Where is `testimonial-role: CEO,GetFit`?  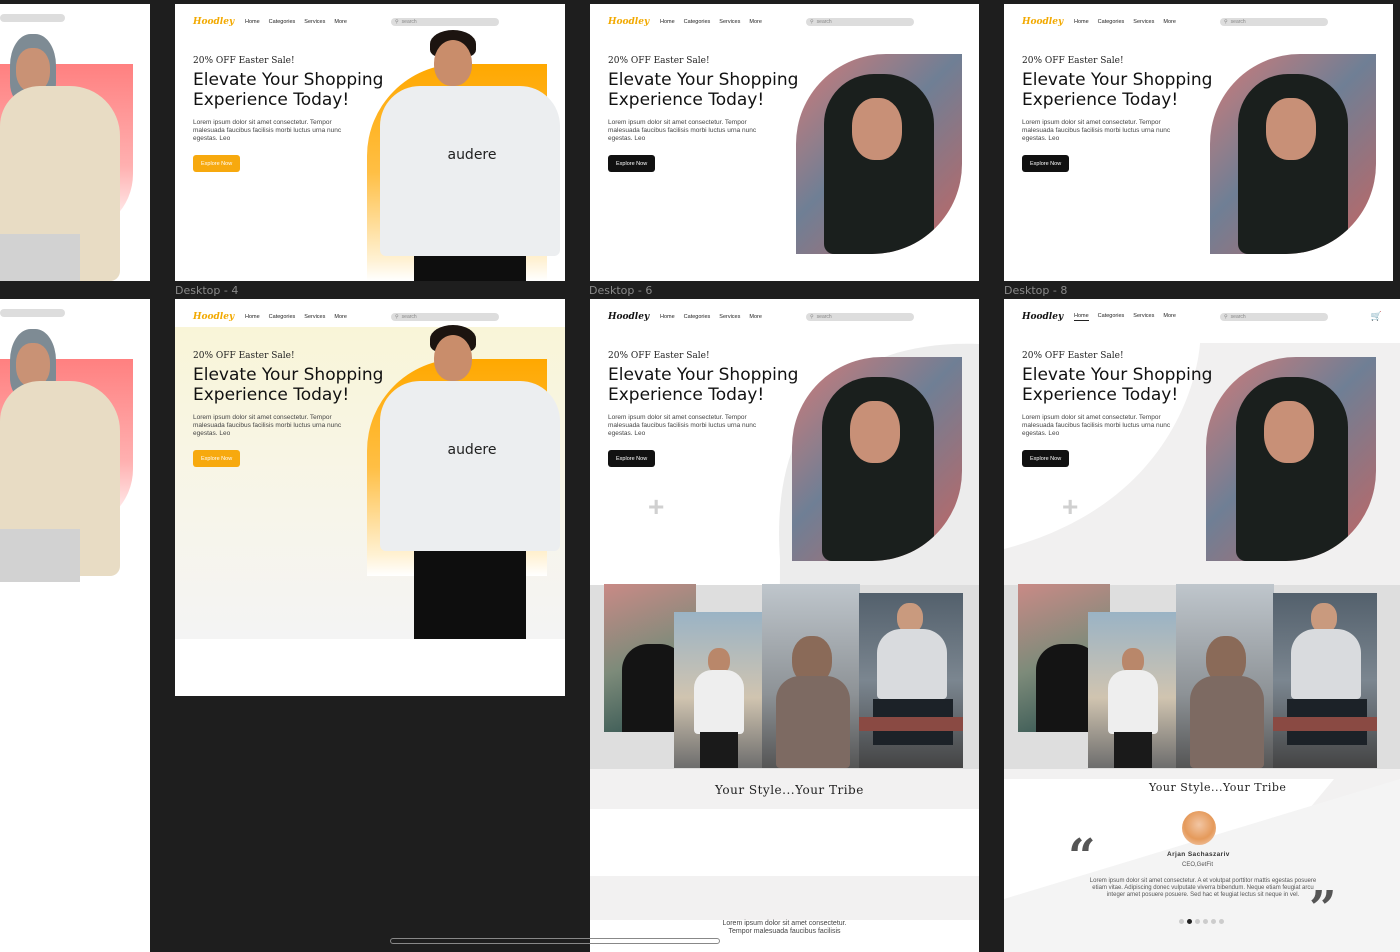
testimonial-role: CEO,GetFit is located at coordinates (1198, 865).